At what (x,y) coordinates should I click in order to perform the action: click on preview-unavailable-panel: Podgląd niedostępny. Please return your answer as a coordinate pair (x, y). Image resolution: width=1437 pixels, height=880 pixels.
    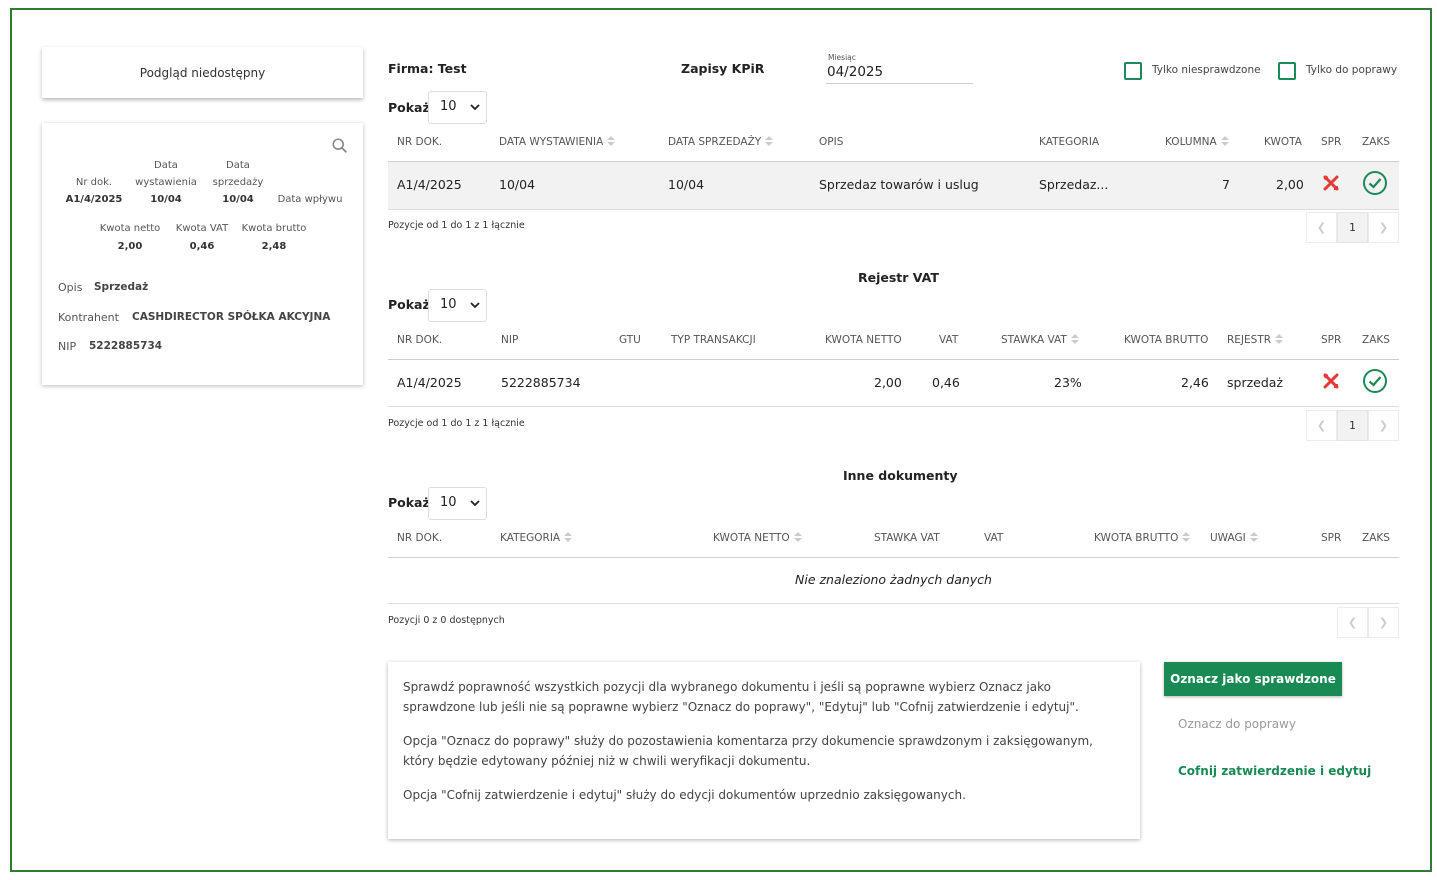
    Looking at the image, I should click on (202, 72).